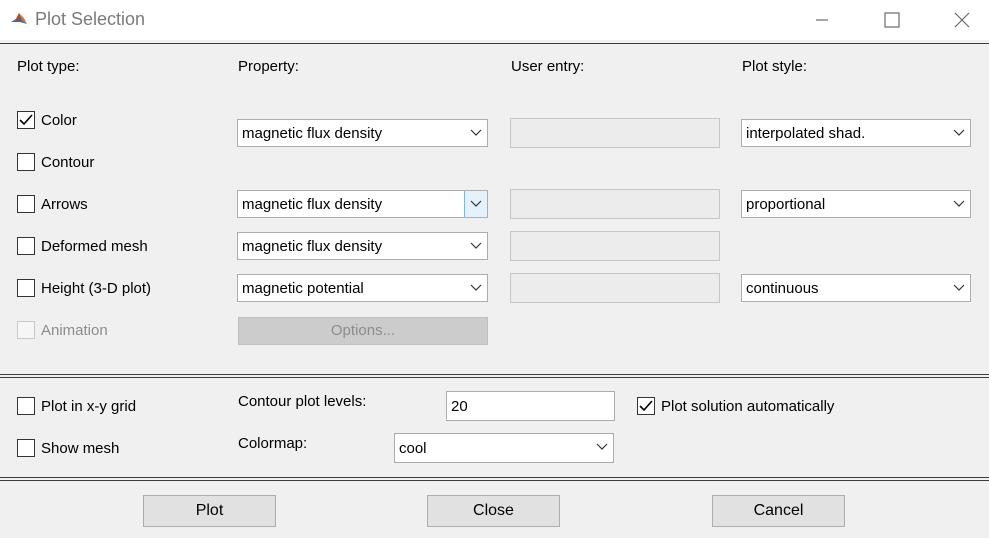 The image size is (989, 538). I want to click on plot-auto-checkbox, so click(646, 406).